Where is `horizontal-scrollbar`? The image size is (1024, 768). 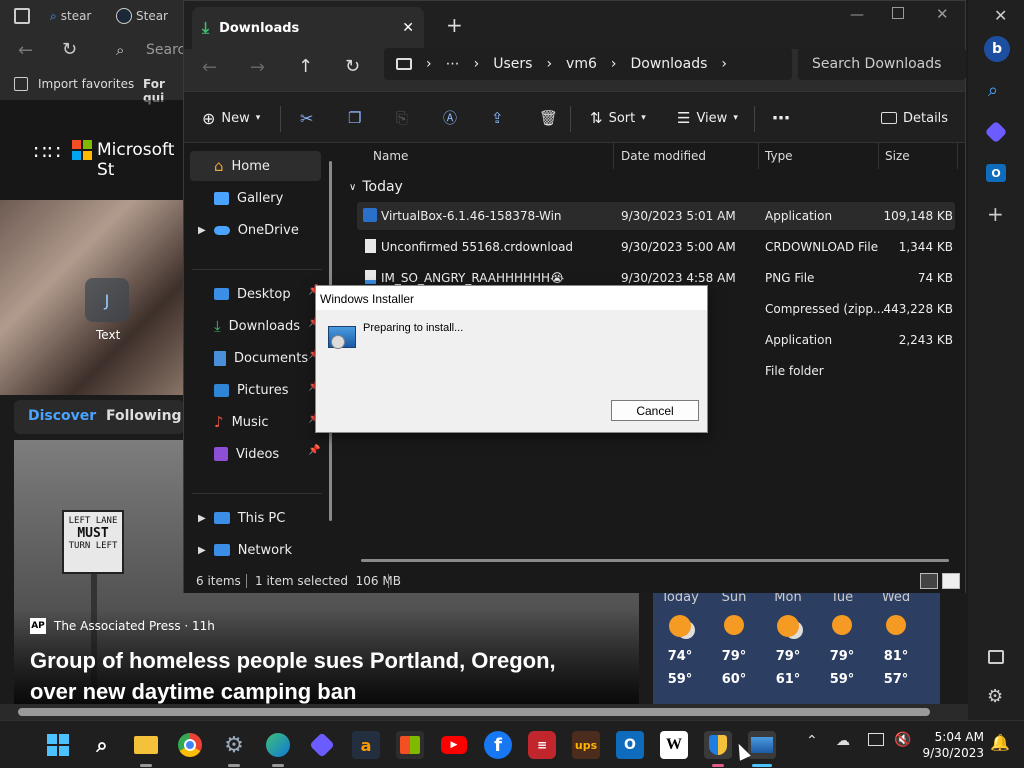
horizontal-scrollbar is located at coordinates (484, 712).